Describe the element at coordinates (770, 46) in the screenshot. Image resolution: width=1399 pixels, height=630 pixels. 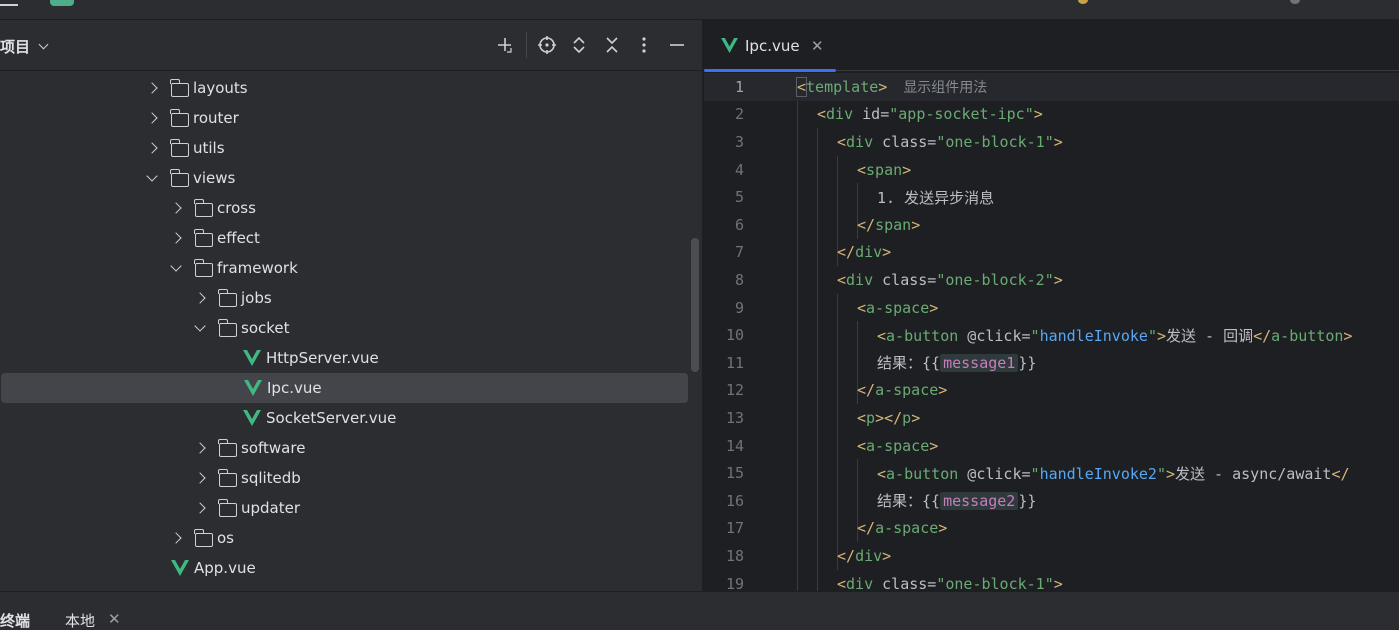
I see `tab-ipc-vue: Ipc.vue ✕` at that location.